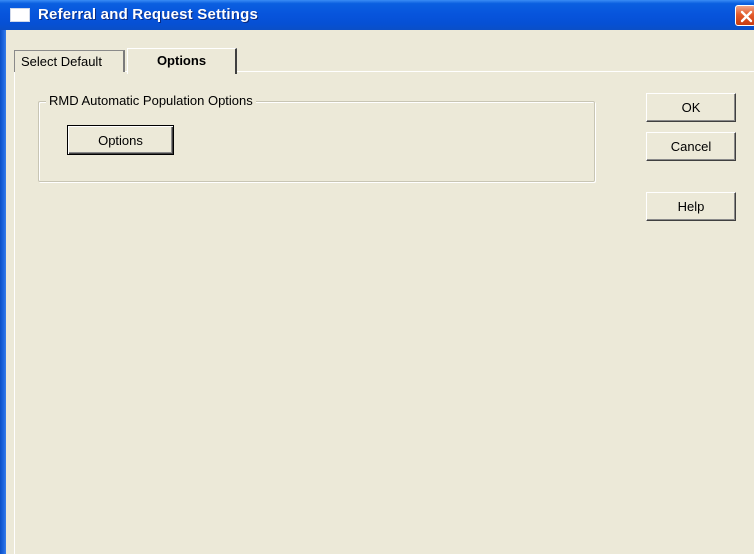 The height and width of the screenshot is (554, 754). Describe the element at coordinates (151, 100) in the screenshot. I see `groupbox-legend: RMD Automatic Population Options` at that location.